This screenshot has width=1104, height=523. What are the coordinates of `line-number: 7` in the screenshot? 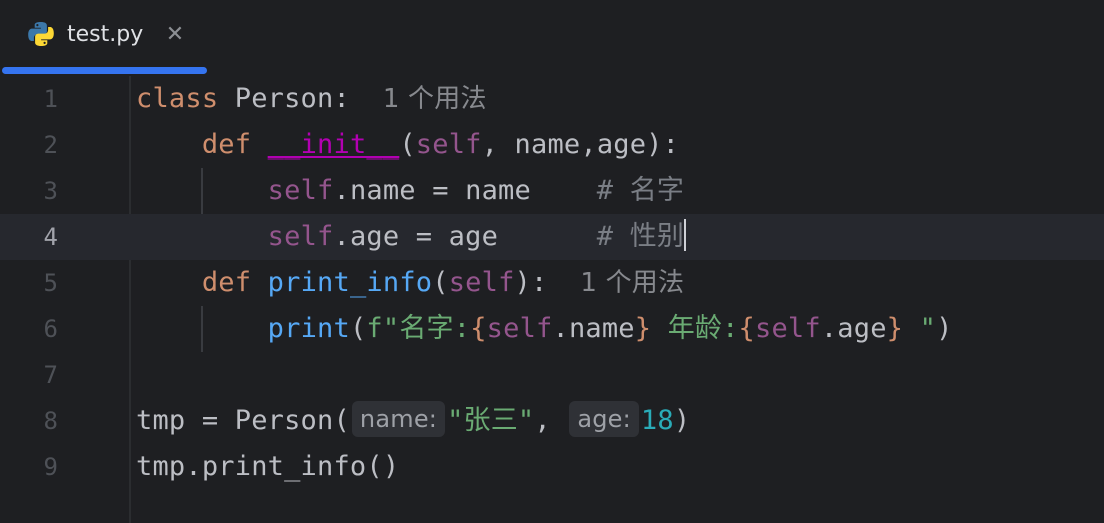 It's located at (50, 375).